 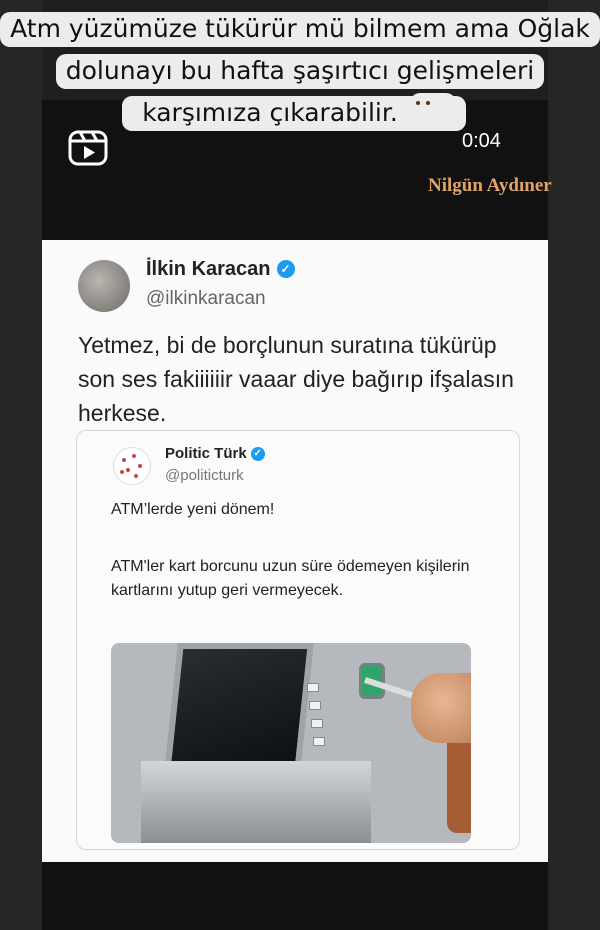 I want to click on quoted-author-name: Politic Türk ✓, so click(x=215, y=453).